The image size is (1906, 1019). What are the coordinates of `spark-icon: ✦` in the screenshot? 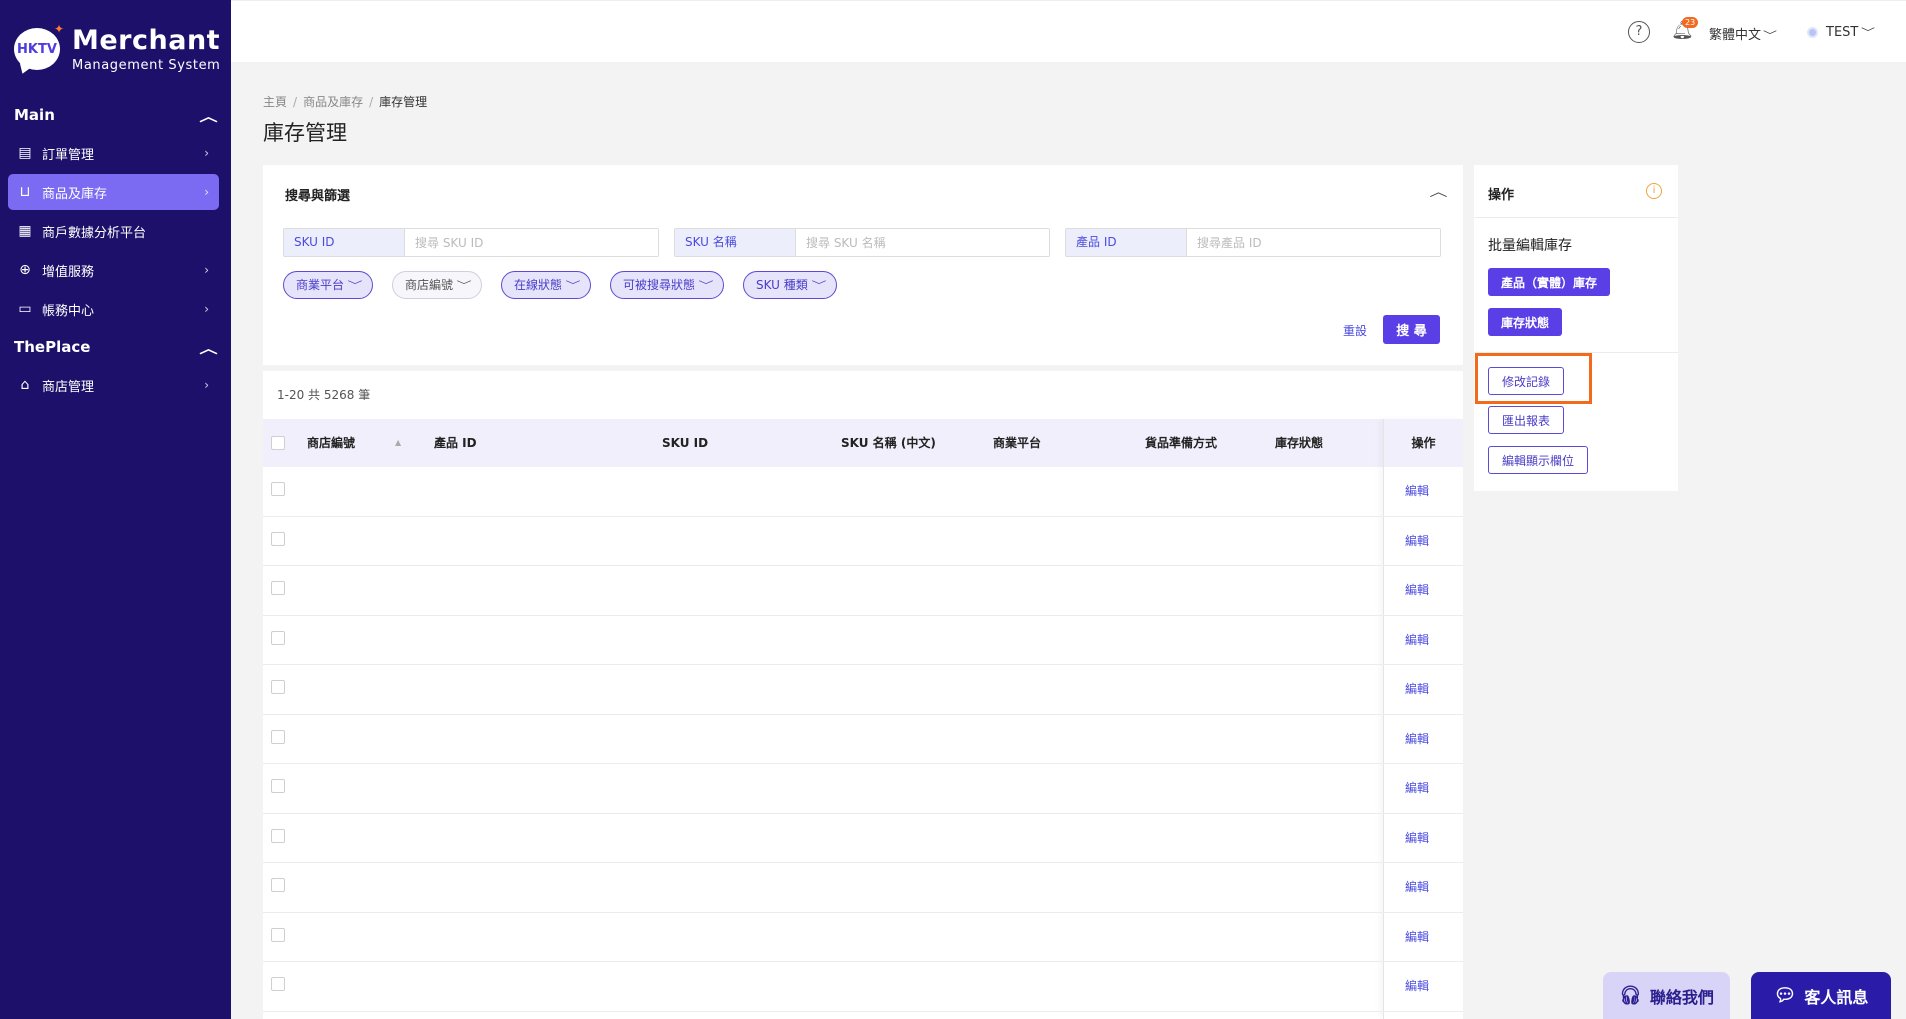 It's located at (58, 29).